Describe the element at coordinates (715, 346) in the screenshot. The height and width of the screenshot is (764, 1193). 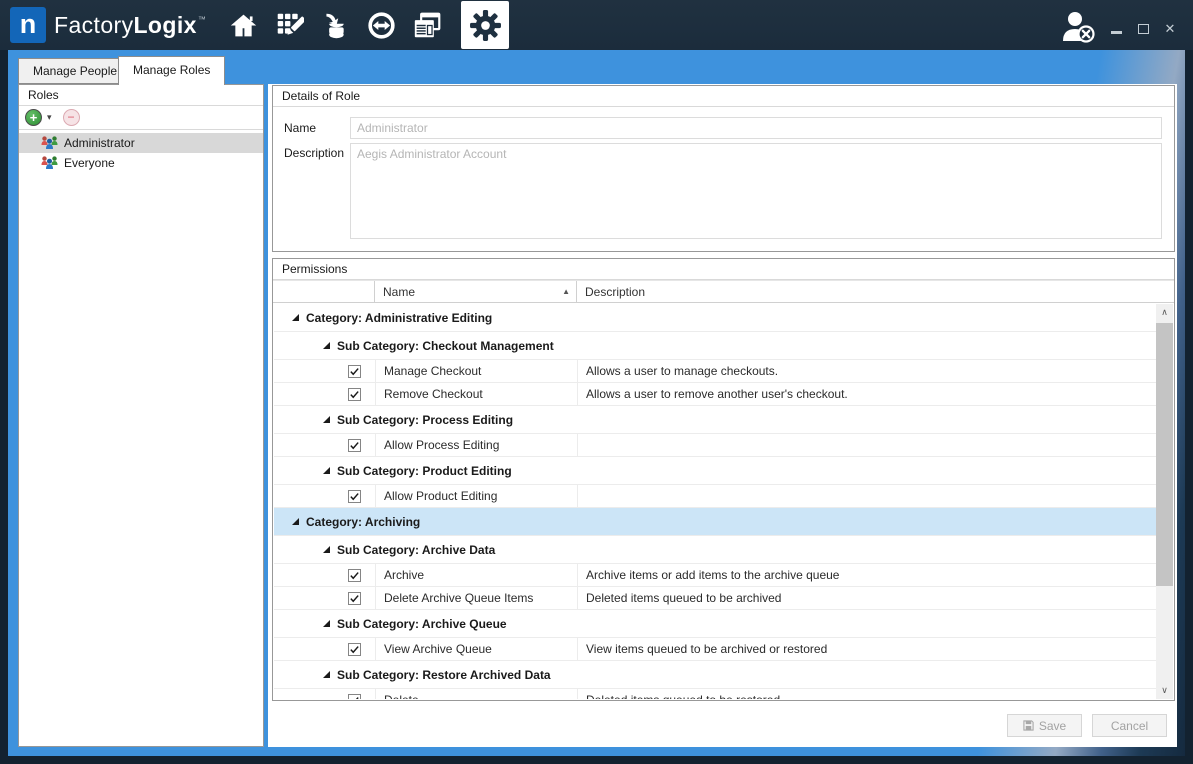
I see `permission-group-row: Sub Category: Checkout Management` at that location.